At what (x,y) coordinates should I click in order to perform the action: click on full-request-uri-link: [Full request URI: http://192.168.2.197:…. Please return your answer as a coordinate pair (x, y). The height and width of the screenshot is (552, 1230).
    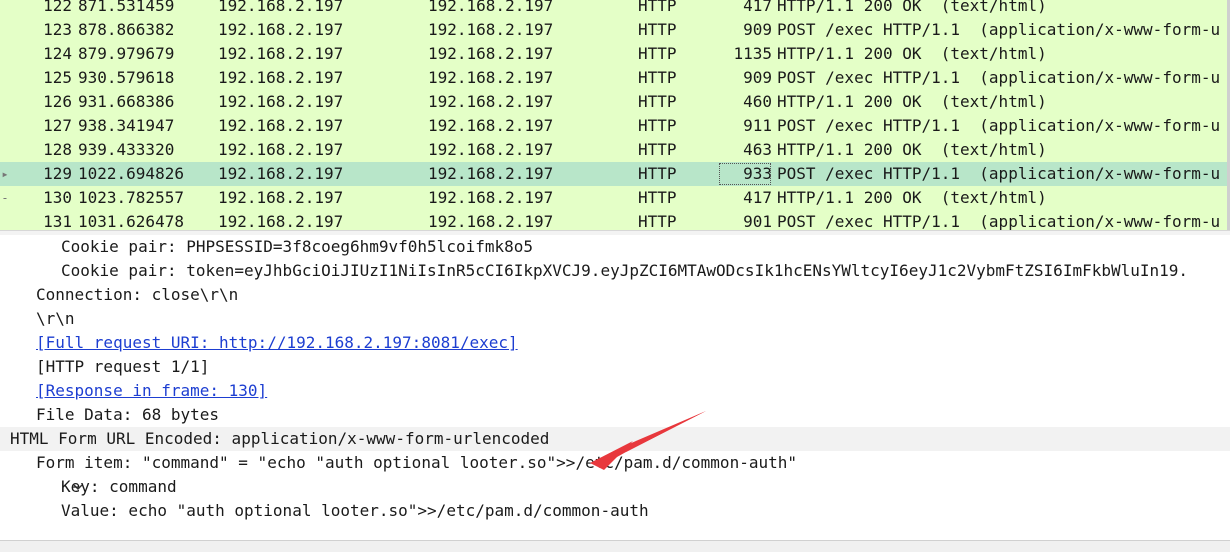
    Looking at the image, I should click on (277, 343).